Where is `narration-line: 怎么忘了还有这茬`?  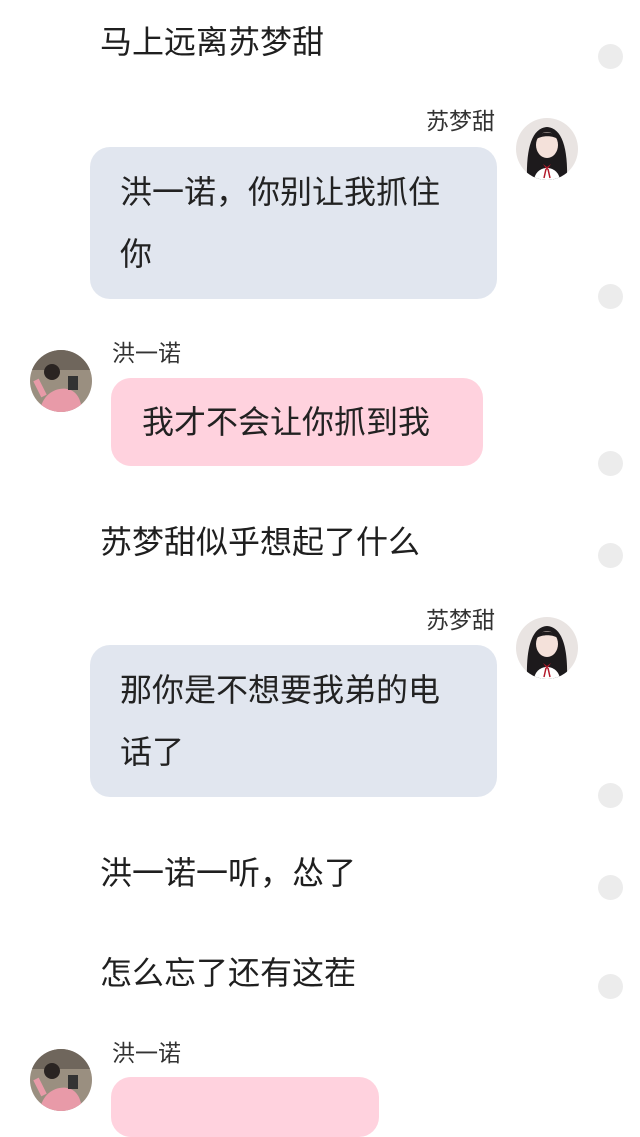
narration-line: 怎么忘了还有这茬 is located at coordinates (228, 973).